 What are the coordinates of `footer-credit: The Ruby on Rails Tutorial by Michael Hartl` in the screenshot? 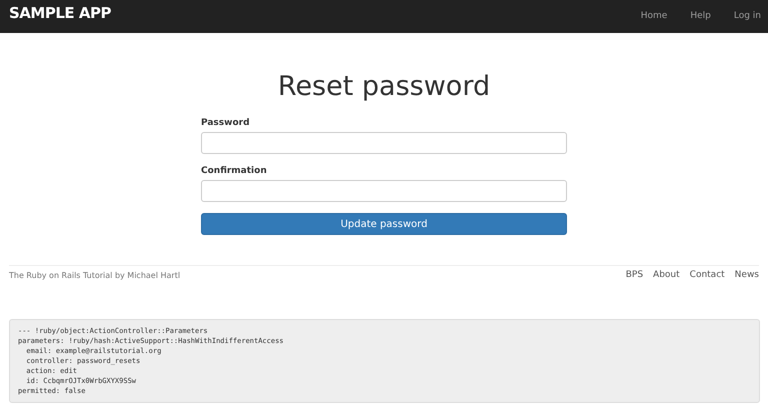 It's located at (94, 275).